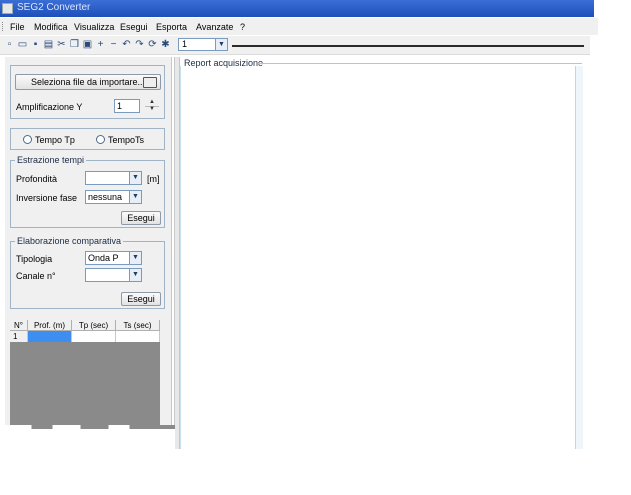 The width and height of the screenshot is (631, 495). What do you see at coordinates (408, 46) in the screenshot?
I see `toolbar-separator` at bounding box center [408, 46].